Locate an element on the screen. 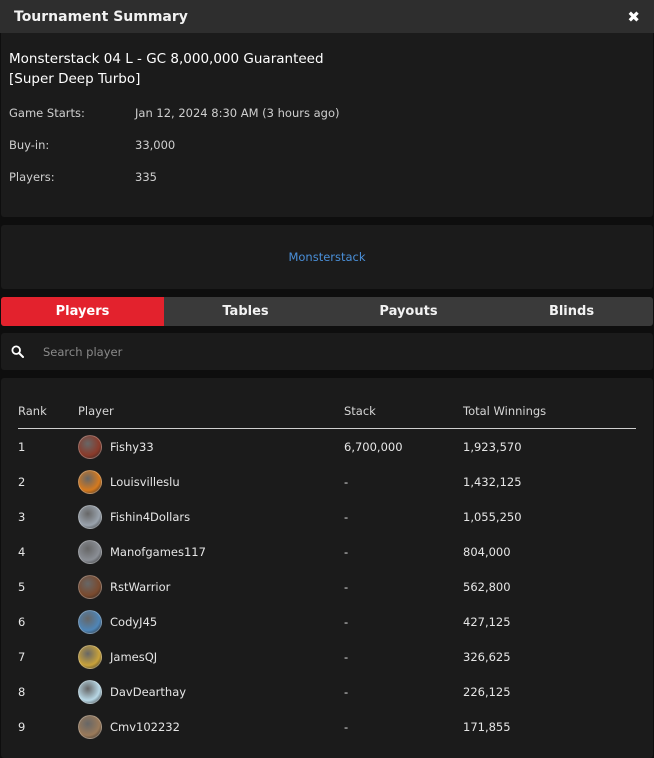 The width and height of the screenshot is (654, 758). rank-cell: 2 is located at coordinates (22, 481).